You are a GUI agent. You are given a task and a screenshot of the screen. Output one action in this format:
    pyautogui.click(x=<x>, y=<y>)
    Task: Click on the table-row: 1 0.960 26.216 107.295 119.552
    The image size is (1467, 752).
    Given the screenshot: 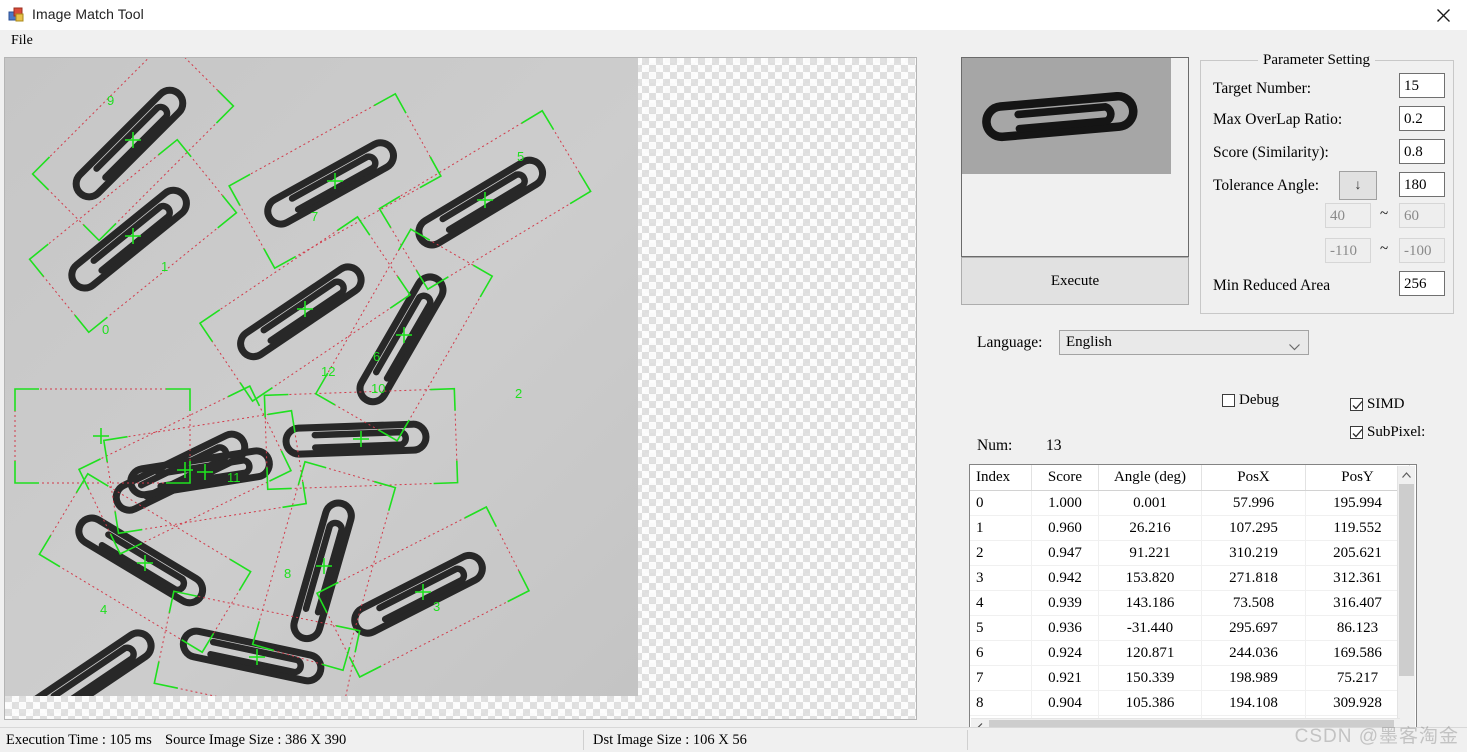 What is the action you would take?
    pyautogui.click(x=1190, y=528)
    